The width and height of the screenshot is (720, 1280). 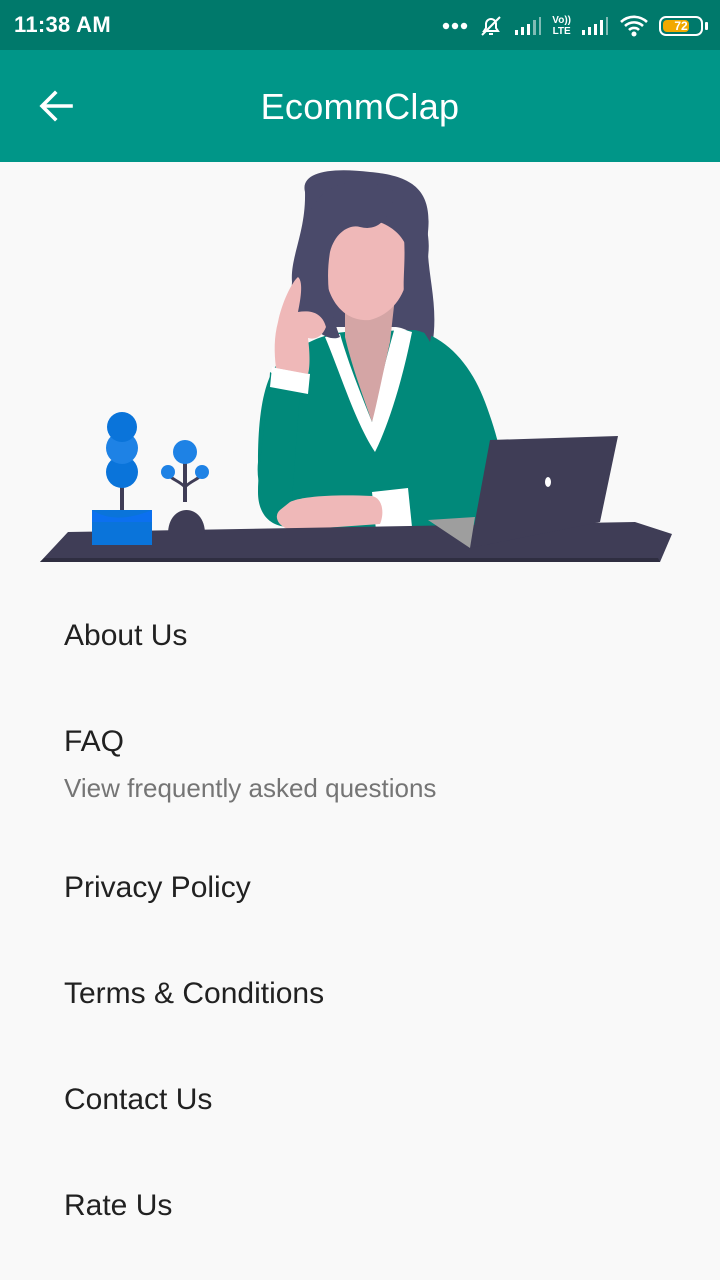 What do you see at coordinates (360, 1201) in the screenshot?
I see `menu-item-rate-us: Rate Us` at bounding box center [360, 1201].